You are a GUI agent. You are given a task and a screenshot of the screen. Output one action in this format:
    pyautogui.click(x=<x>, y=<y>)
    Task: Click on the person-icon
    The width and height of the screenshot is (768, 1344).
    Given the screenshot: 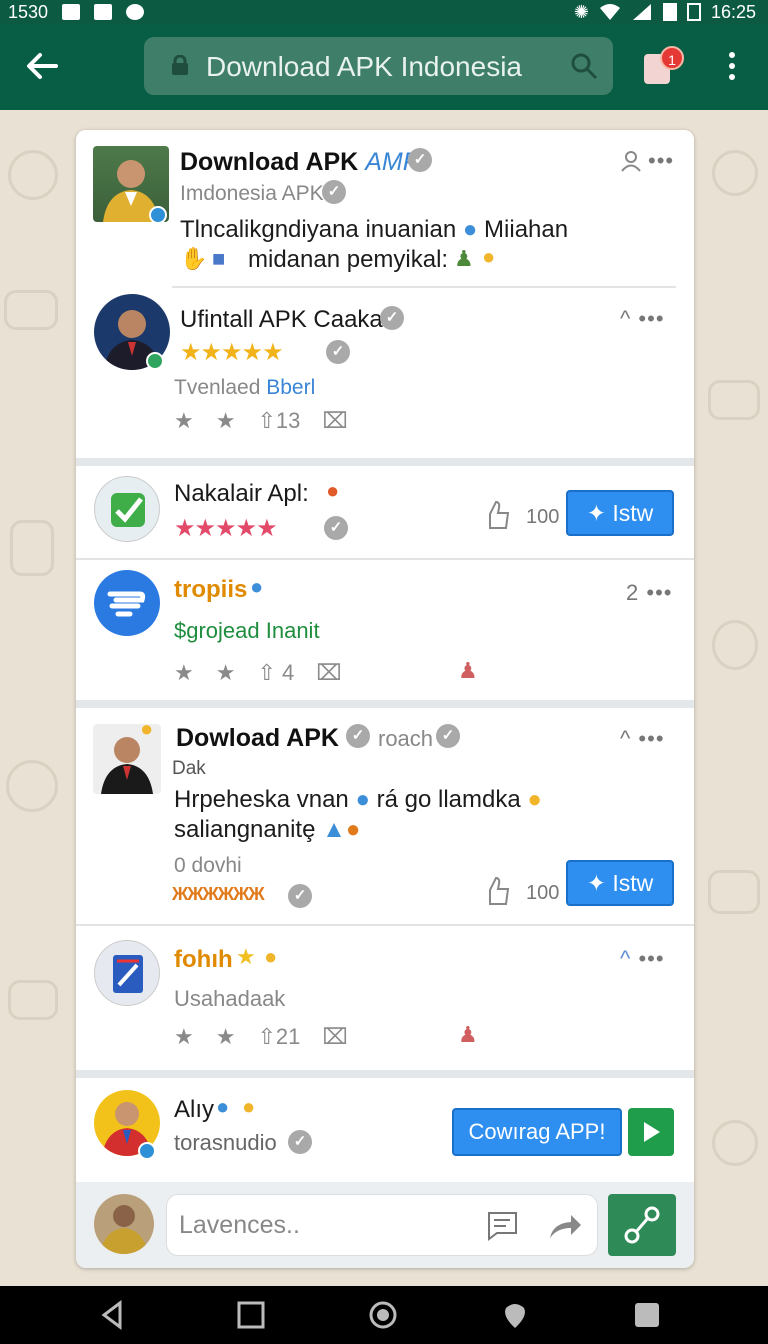 What is the action you would take?
    pyautogui.click(x=631, y=161)
    